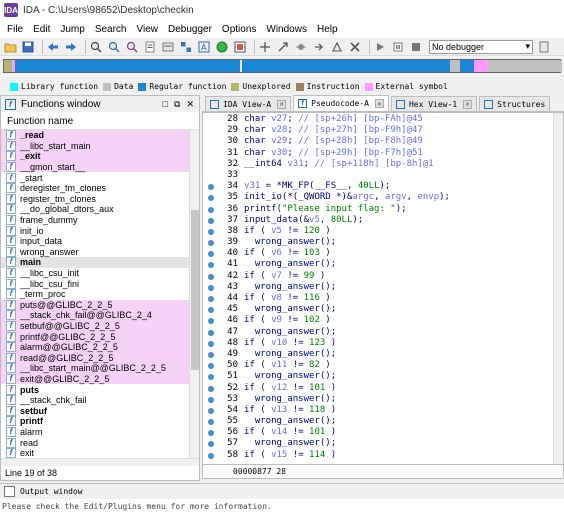  What do you see at coordinates (378, 298) in the screenshot?
I see `code-line: 44 if ( v8 != 116 )` at bounding box center [378, 298].